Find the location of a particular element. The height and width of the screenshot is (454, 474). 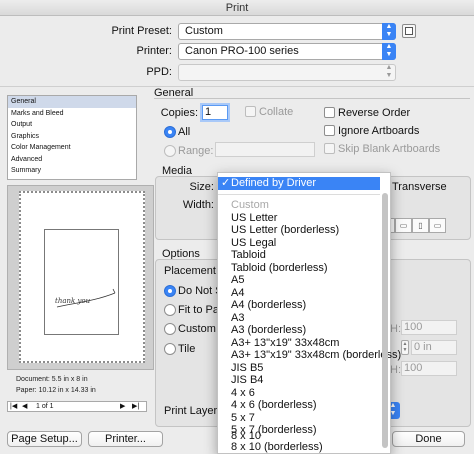

printer-popup: Canon PRO-100 series ▲ ▼ is located at coordinates (287, 51).